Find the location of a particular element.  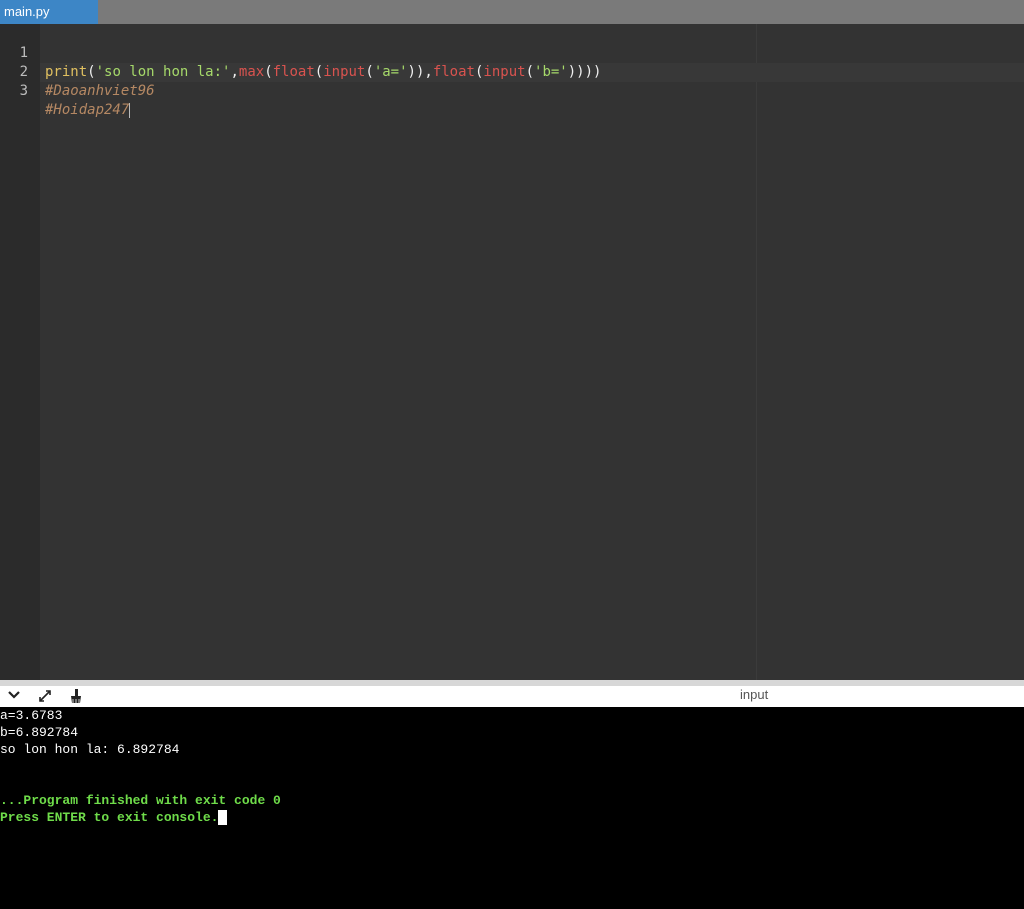

code-token: #Hoidap247 is located at coordinates (87, 110).